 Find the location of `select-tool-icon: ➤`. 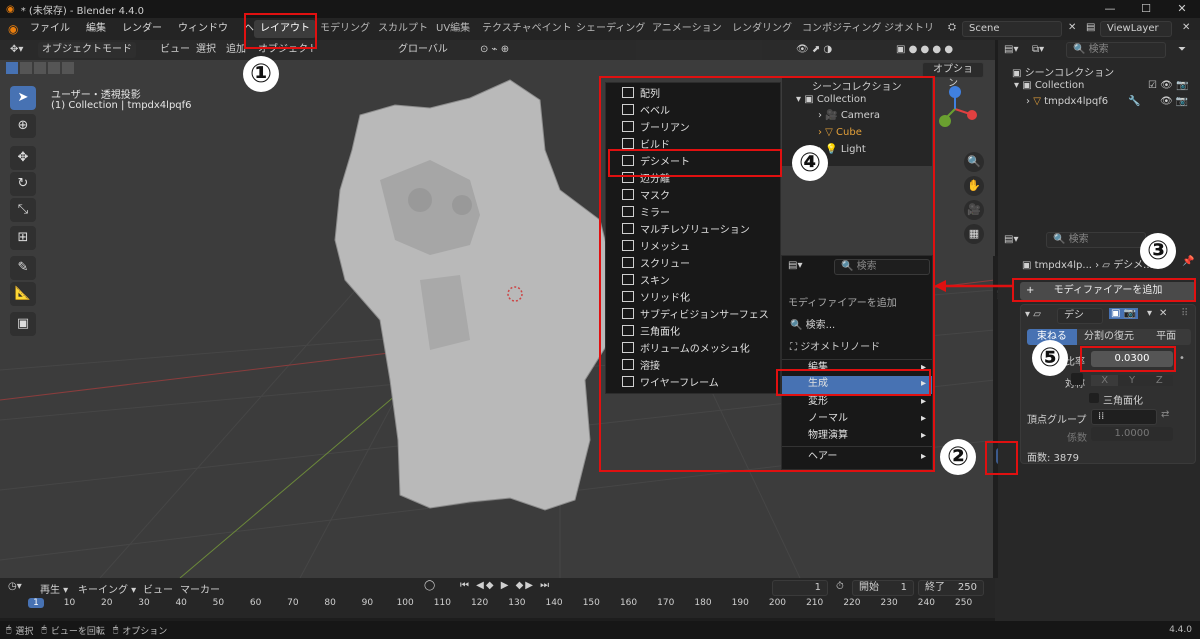

select-tool-icon: ➤ is located at coordinates (23, 98).